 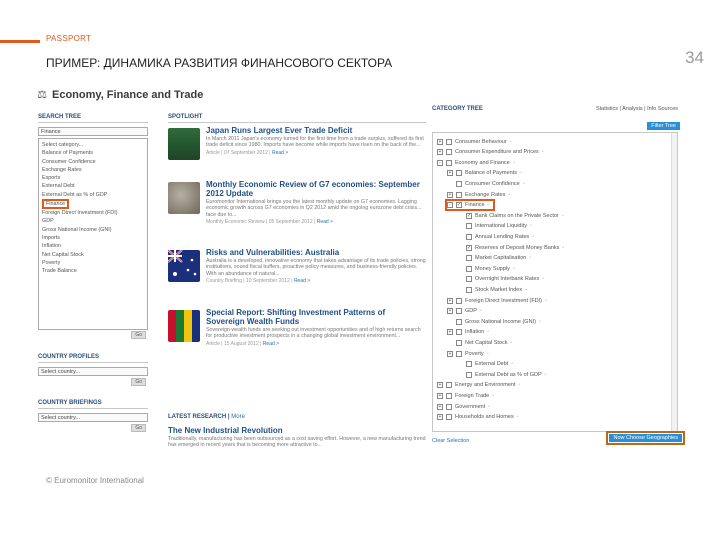 I want to click on tree-row: + Households and Homes ▫, so click(x=477, y=417).